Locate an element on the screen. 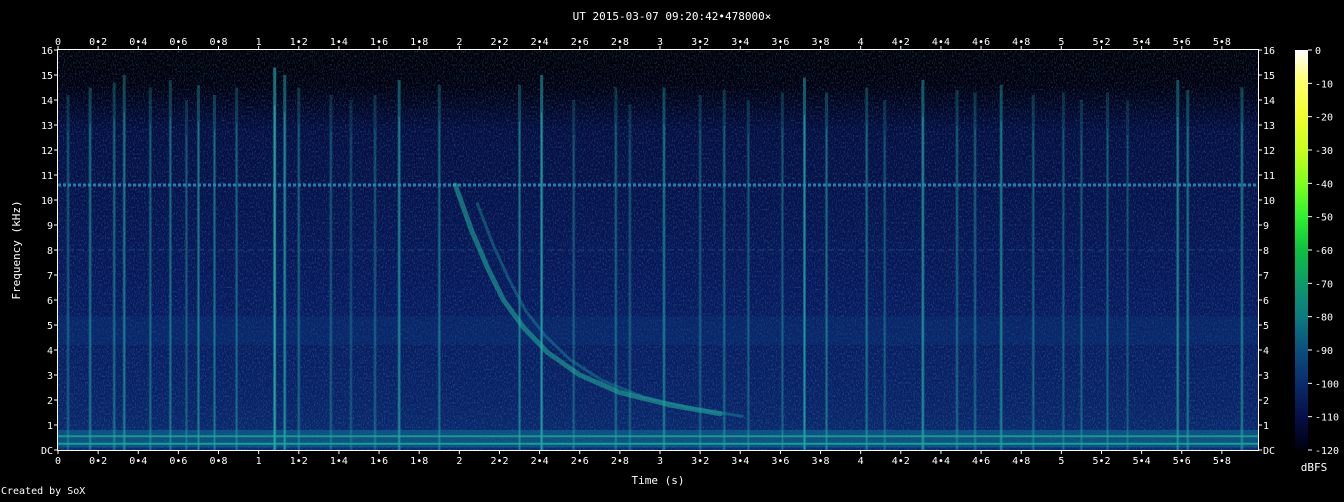  colorbar-tick-label: -100 is located at coordinates (1327, 384).